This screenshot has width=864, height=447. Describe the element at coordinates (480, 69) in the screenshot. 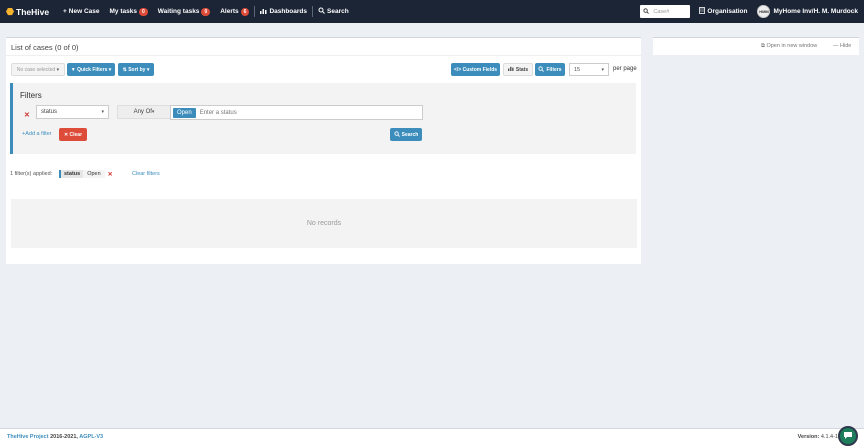

I see `custom-fields-label: Custom Fields` at that location.